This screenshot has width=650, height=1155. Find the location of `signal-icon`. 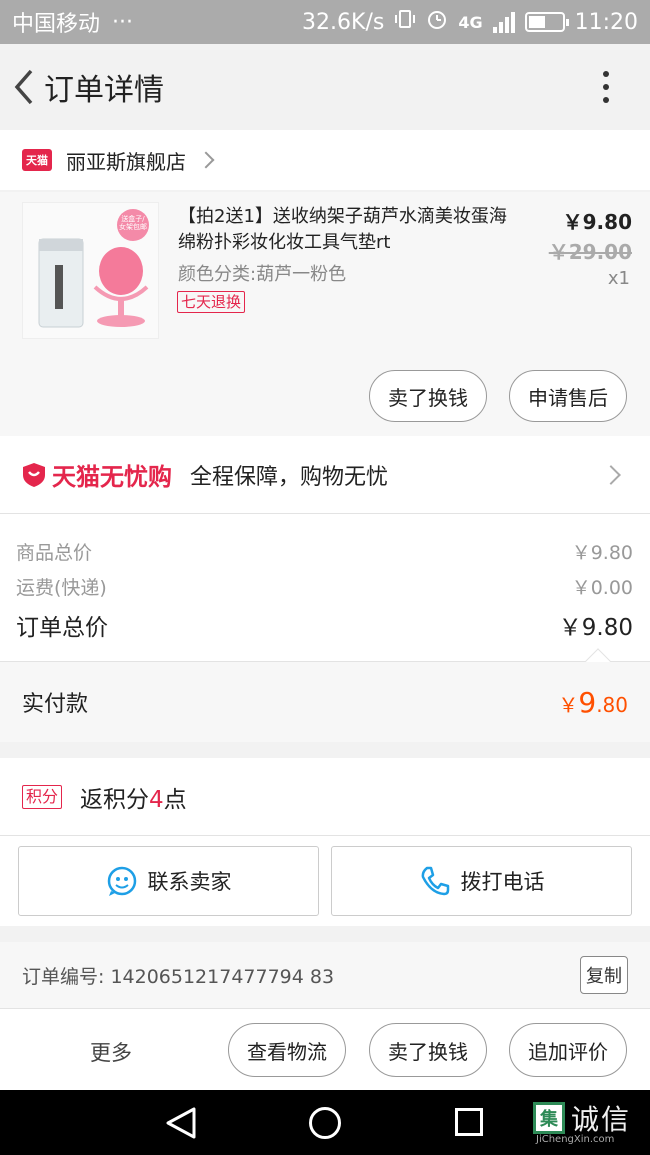

signal-icon is located at coordinates (503, 22).